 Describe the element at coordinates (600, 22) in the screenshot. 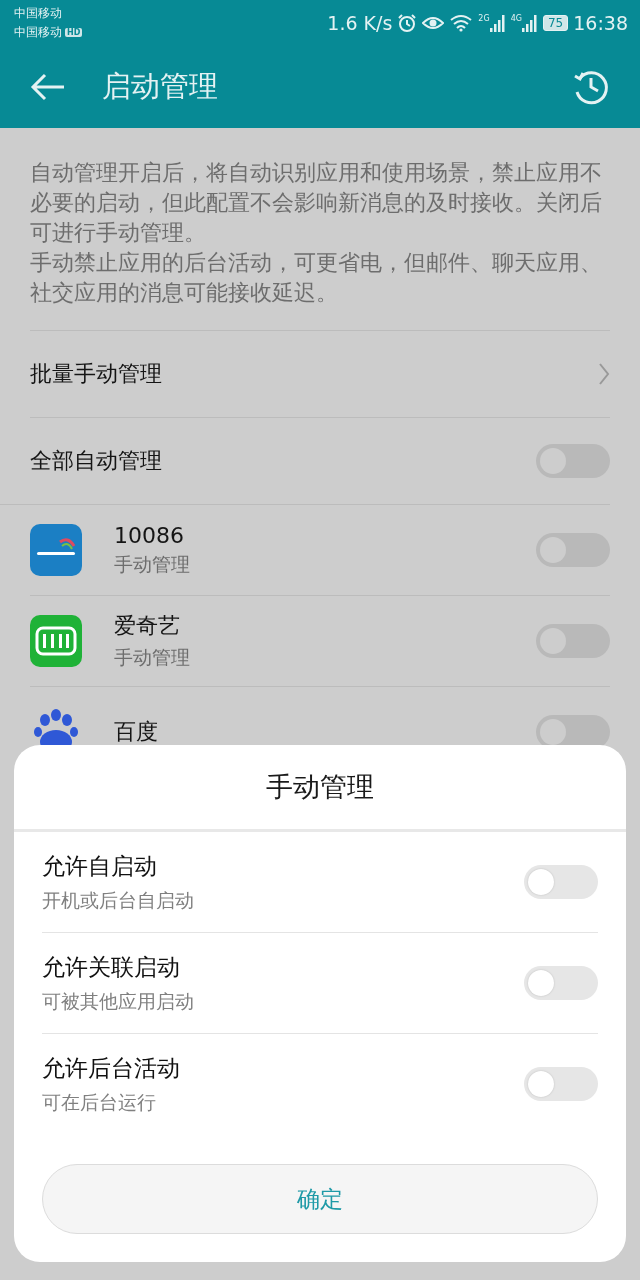

I see `clock-time: 16:38` at that location.